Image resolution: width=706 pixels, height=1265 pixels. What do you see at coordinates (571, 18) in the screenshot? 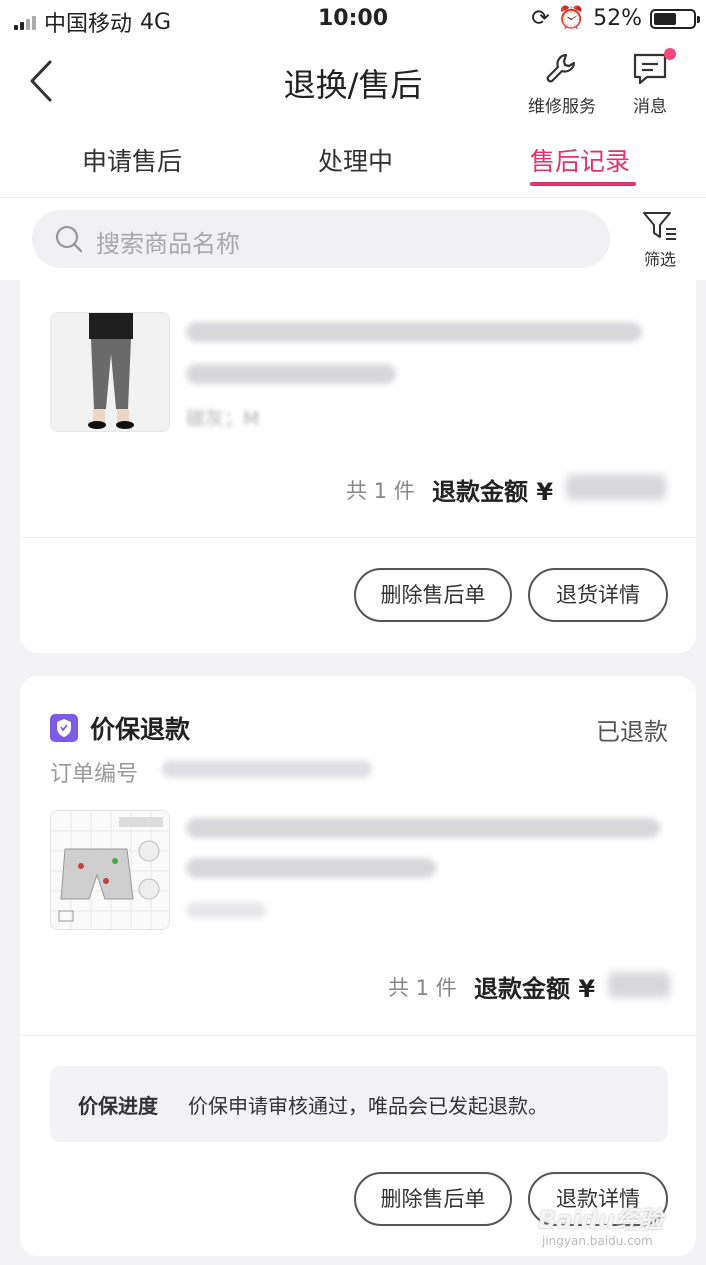
I see `alarm-icon: ⏰` at bounding box center [571, 18].